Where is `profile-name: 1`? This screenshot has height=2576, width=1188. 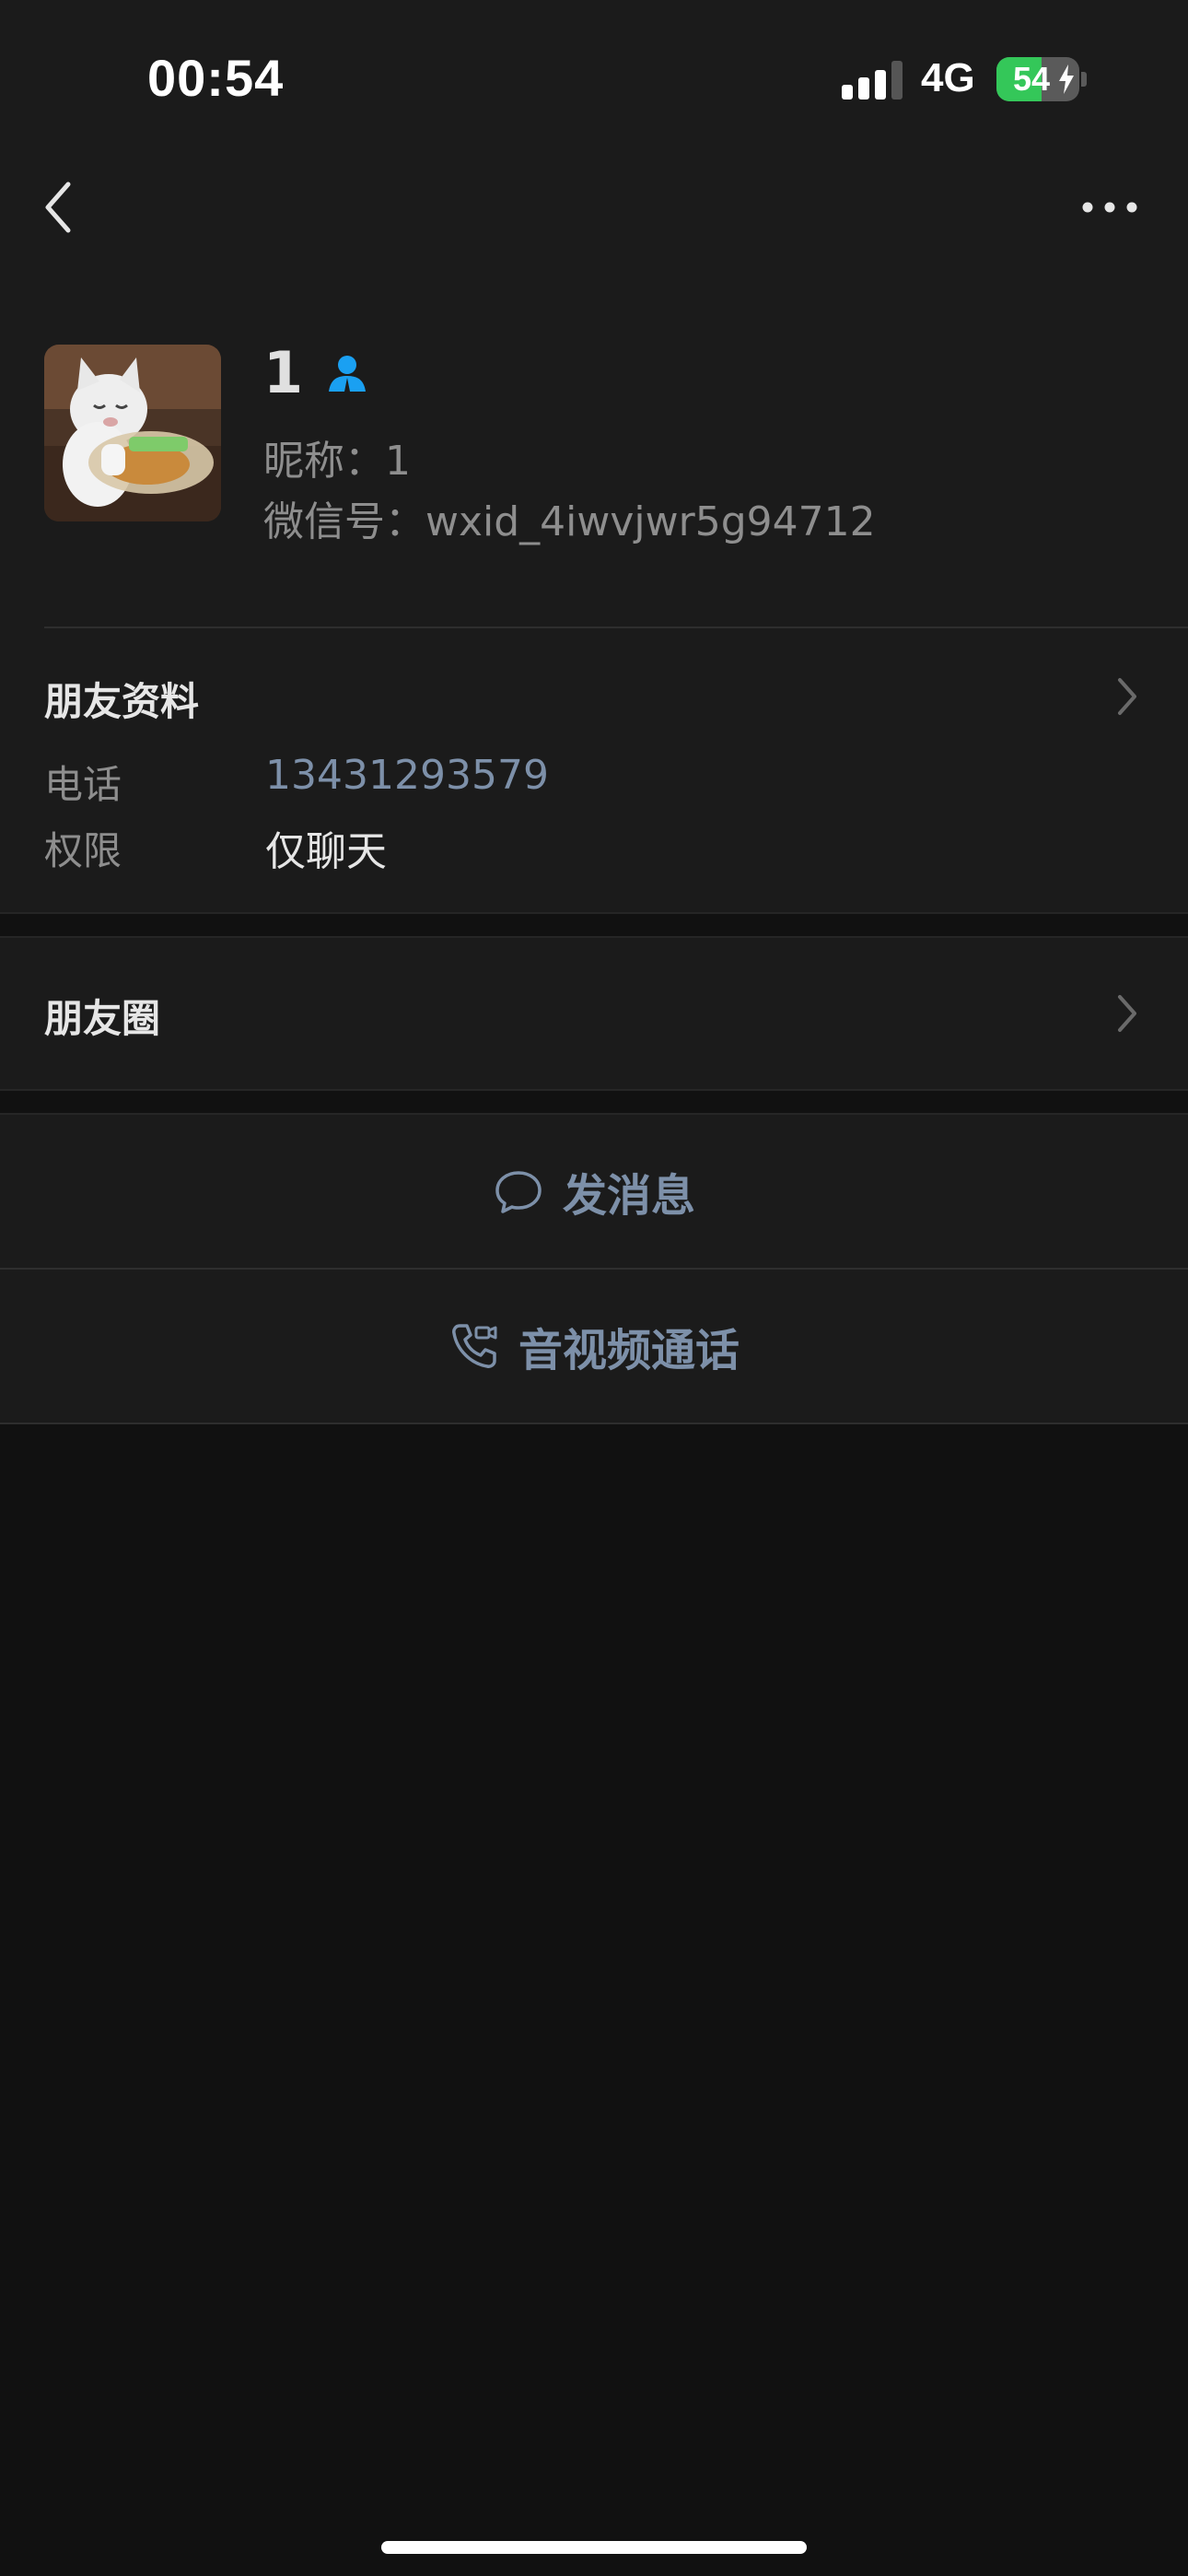 profile-name: 1 is located at coordinates (283, 372).